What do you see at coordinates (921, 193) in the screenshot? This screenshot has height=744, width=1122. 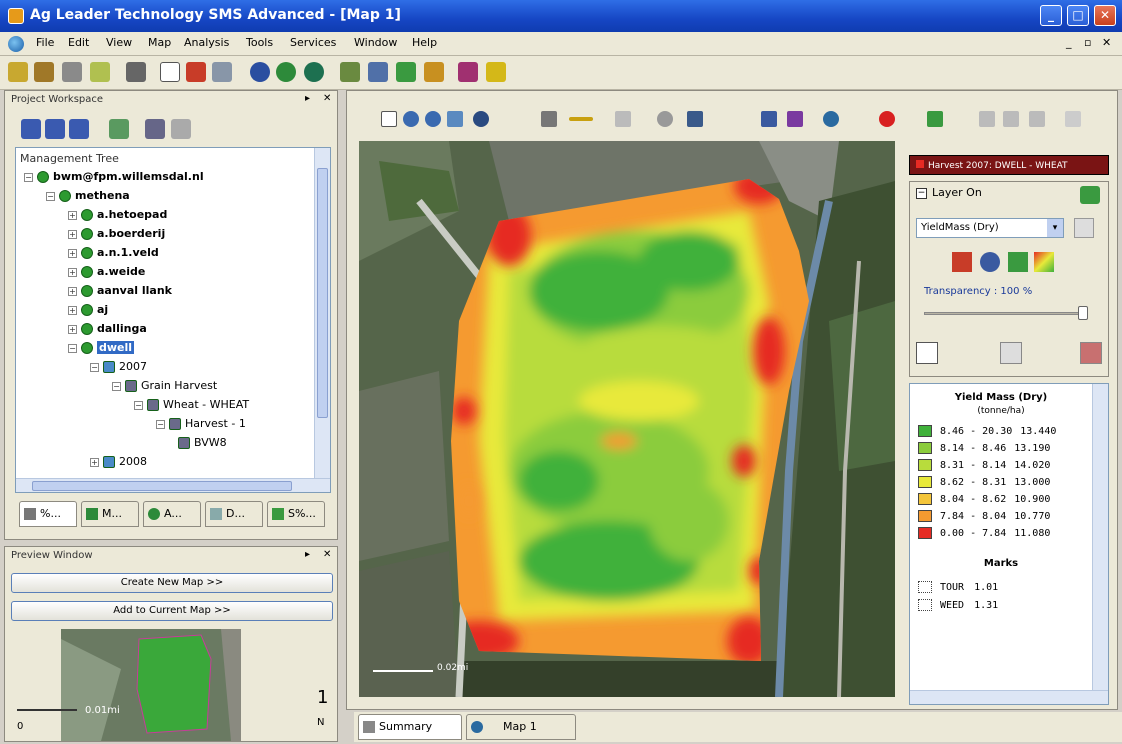 I see `layer-on-checkbox: −` at bounding box center [921, 193].